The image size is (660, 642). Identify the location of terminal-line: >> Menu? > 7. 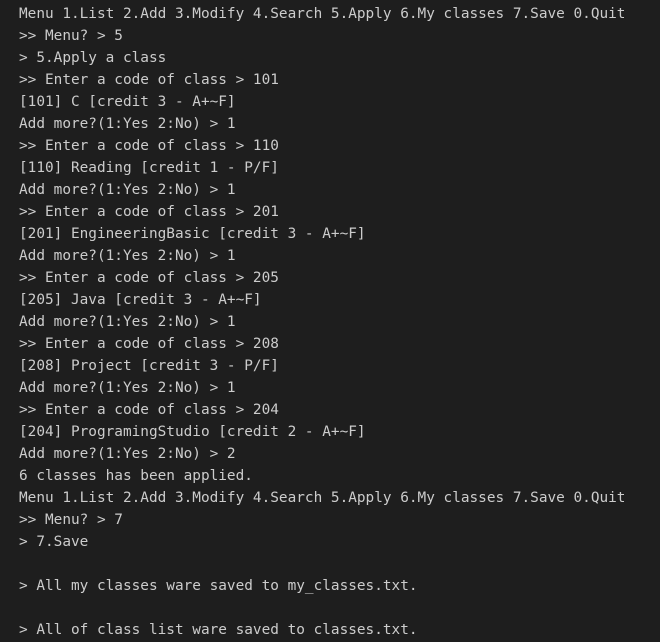
(71, 520).